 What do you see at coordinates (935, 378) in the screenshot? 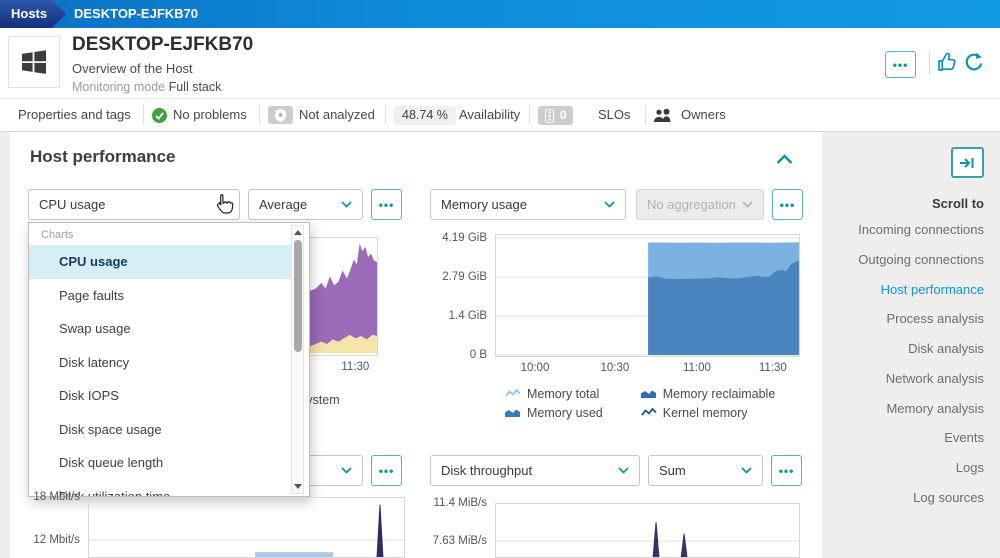
I see `scrollto-network-analysis: Network analysis` at bounding box center [935, 378].